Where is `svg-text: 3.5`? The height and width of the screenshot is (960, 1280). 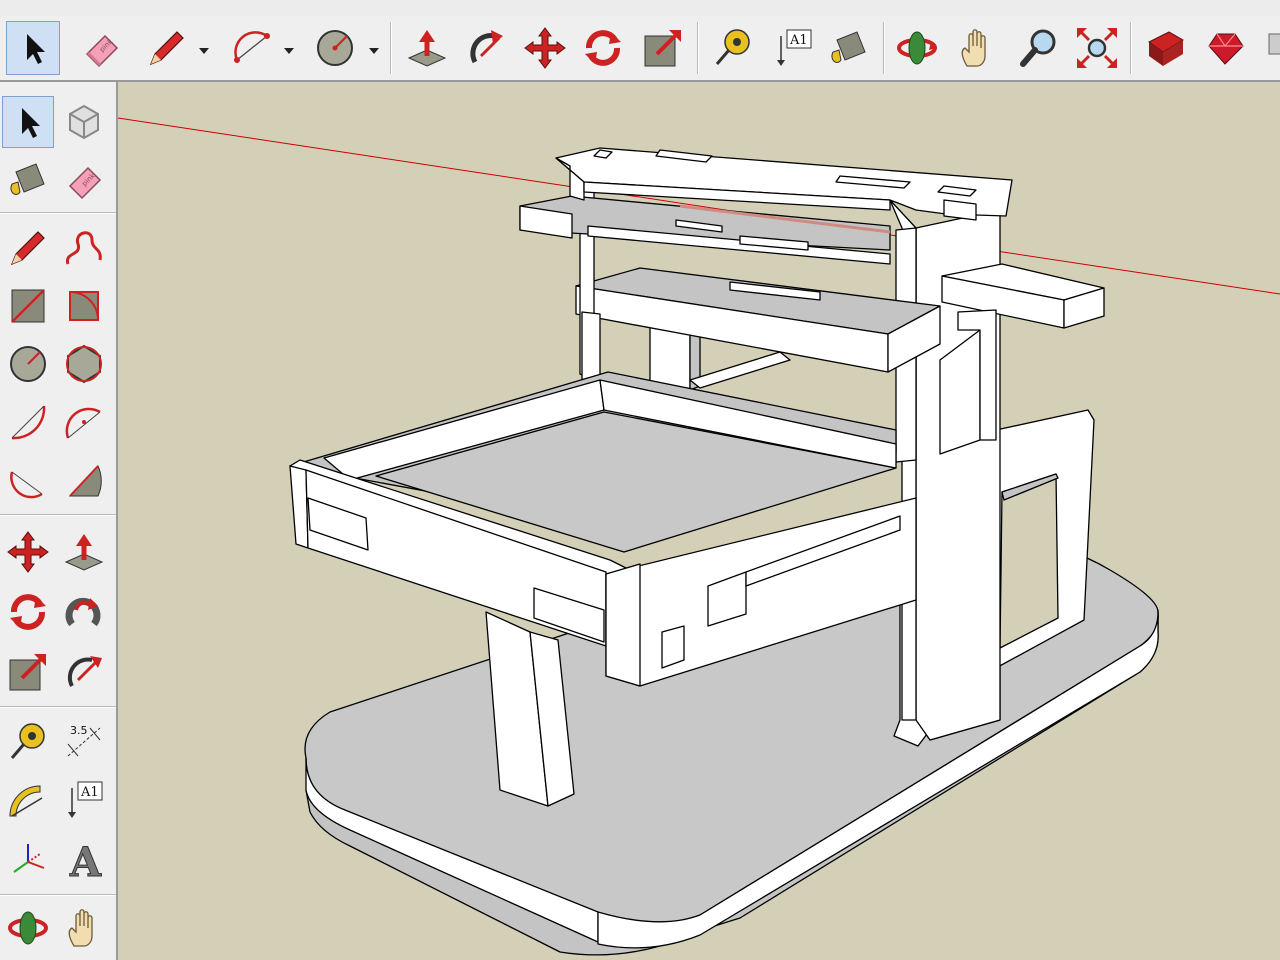 svg-text: 3.5 is located at coordinates (79, 730).